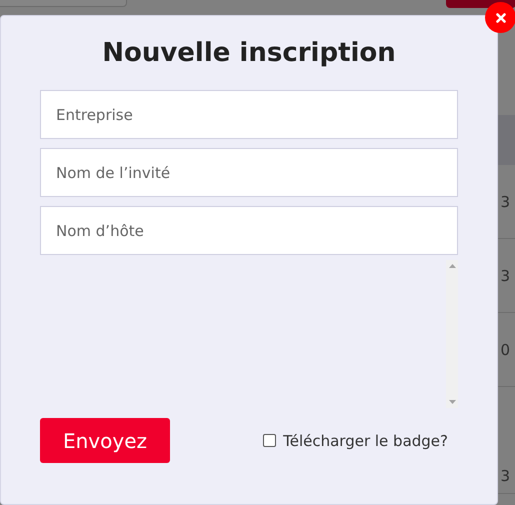 Image resolution: width=515 pixels, height=505 pixels. I want to click on input-field: Nom d’hôte, so click(249, 230).